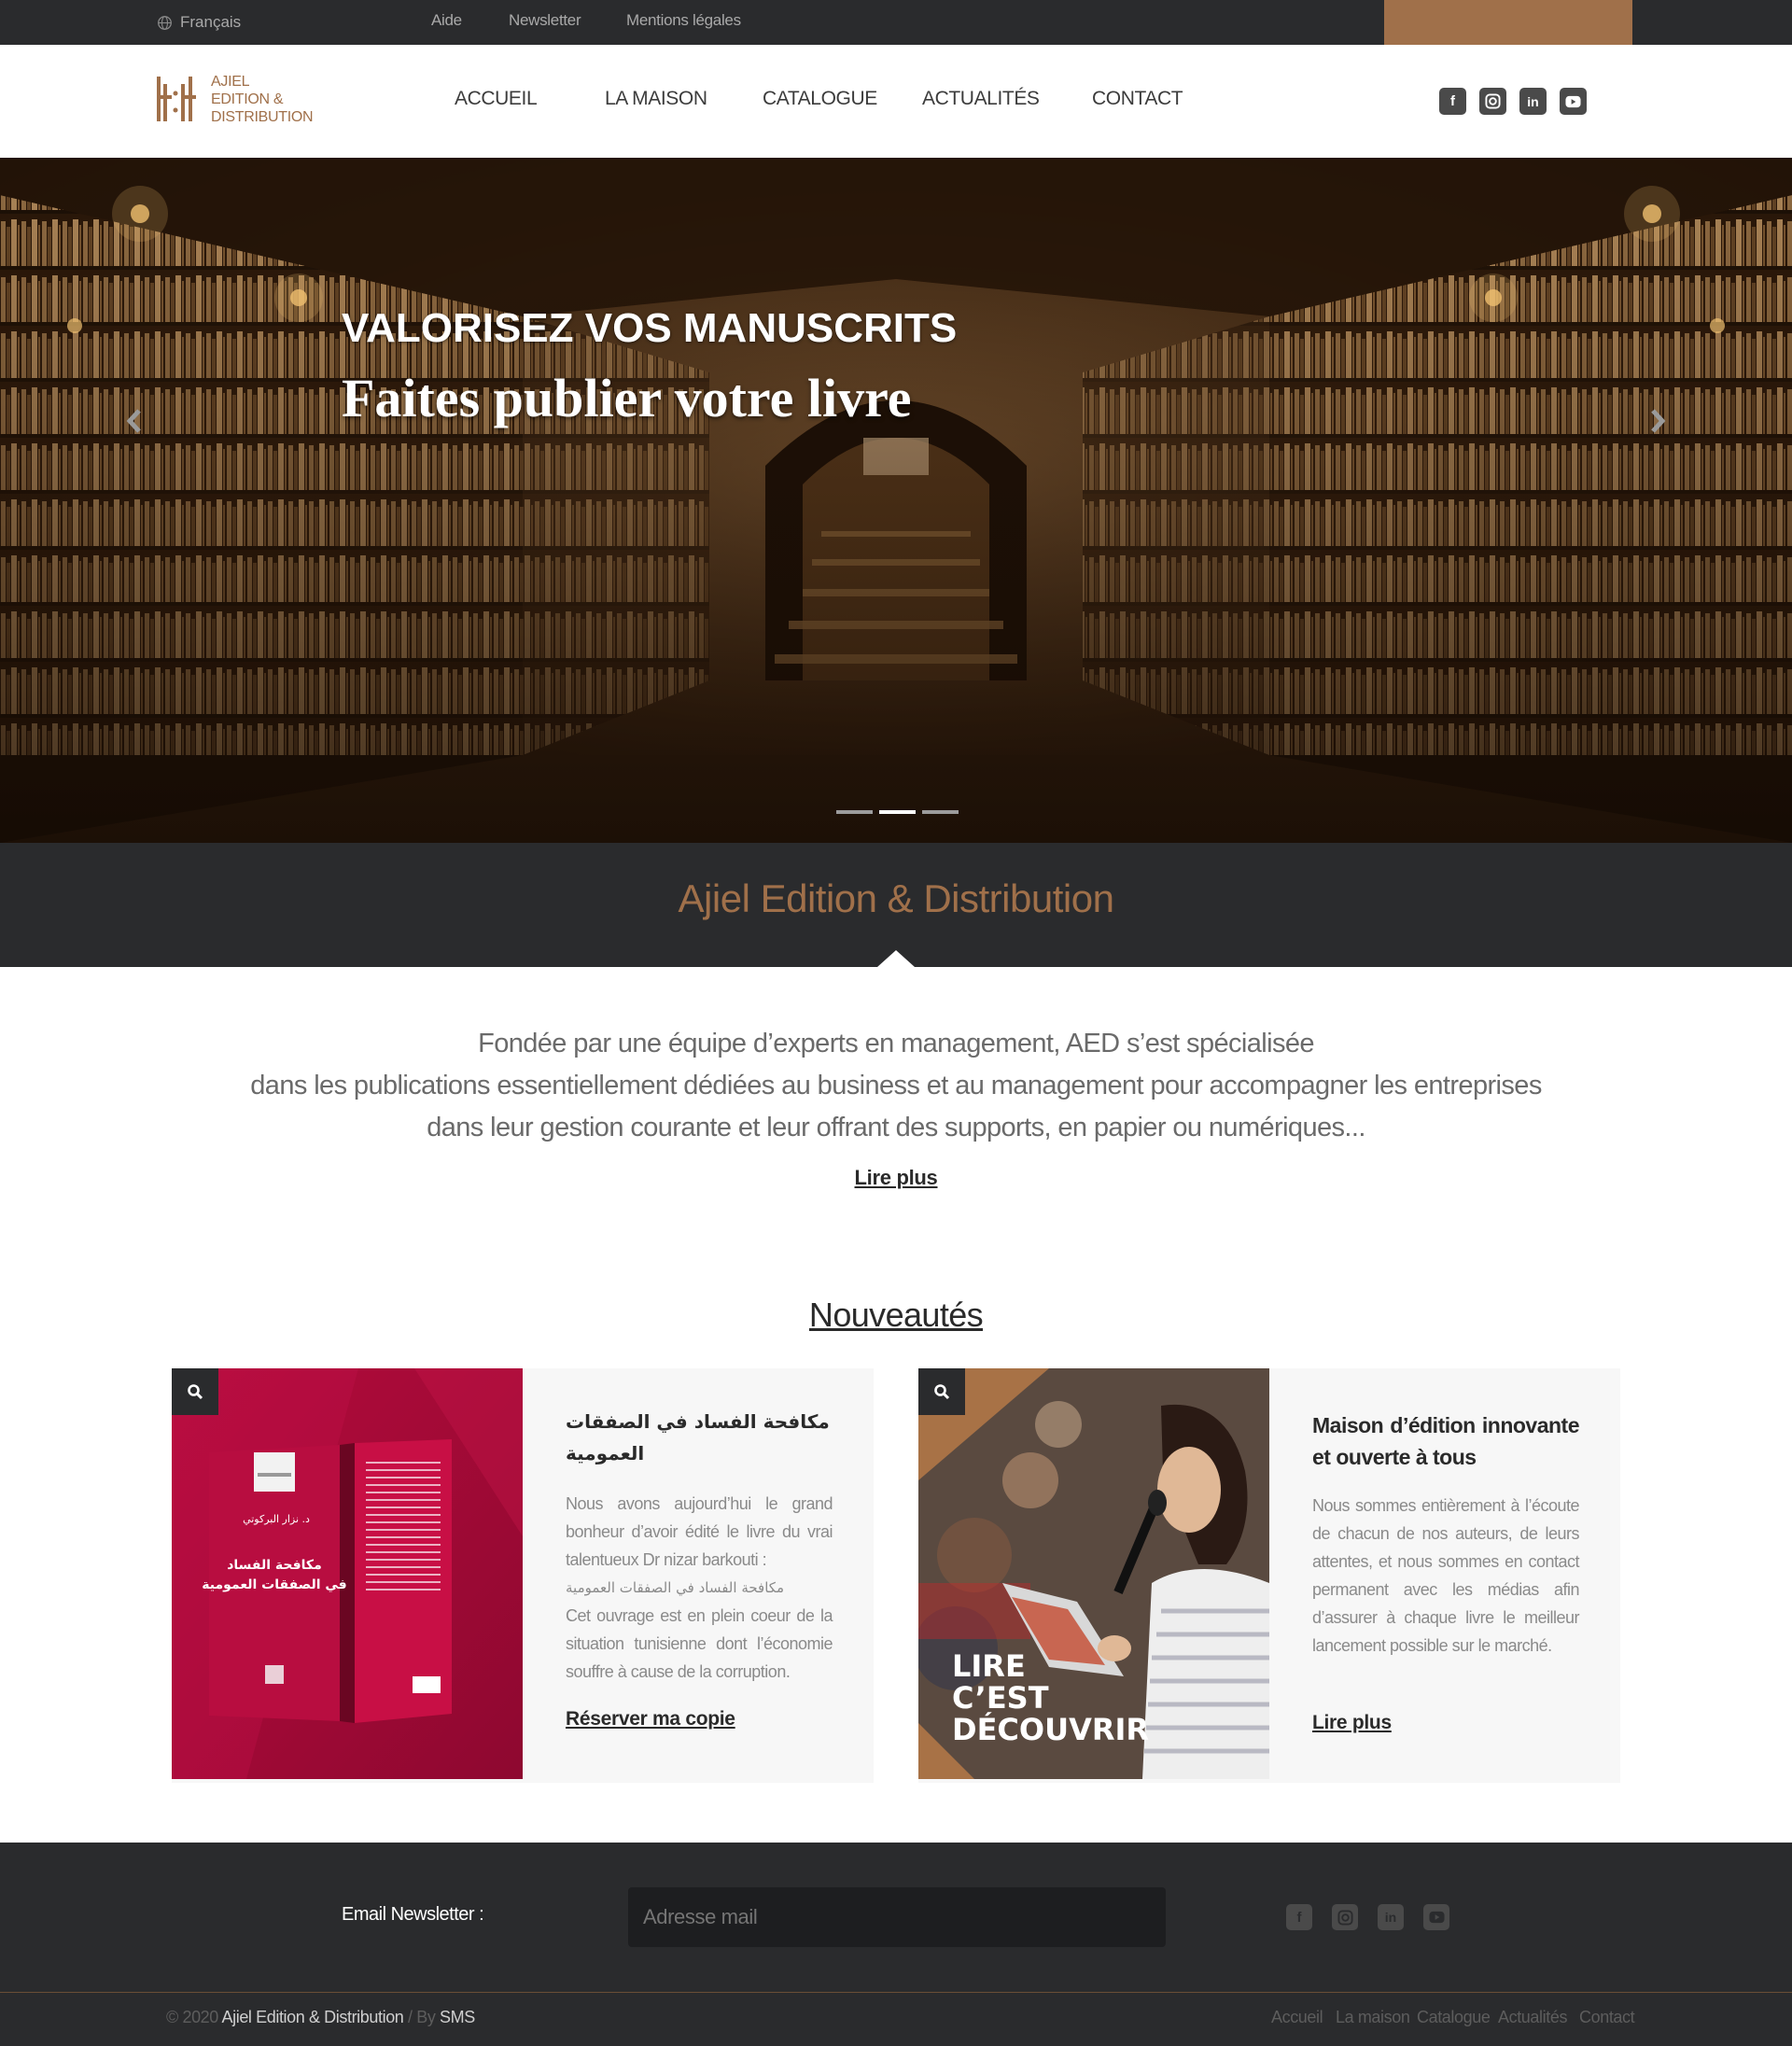  I want to click on logo-mark, so click(176, 99).